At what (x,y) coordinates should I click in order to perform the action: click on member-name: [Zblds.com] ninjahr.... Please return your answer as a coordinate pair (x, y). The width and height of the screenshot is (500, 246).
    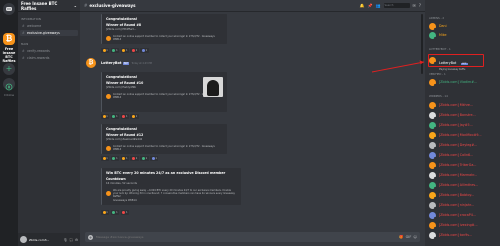
    Looking at the image, I should click on (457, 205).